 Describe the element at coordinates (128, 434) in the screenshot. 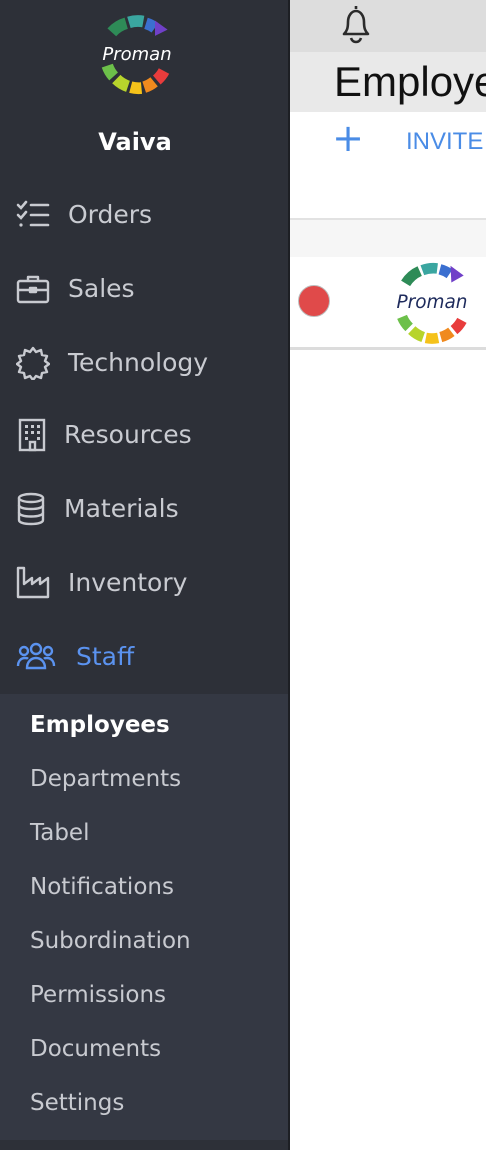

I see `sidebar-item-label: Resources` at that location.